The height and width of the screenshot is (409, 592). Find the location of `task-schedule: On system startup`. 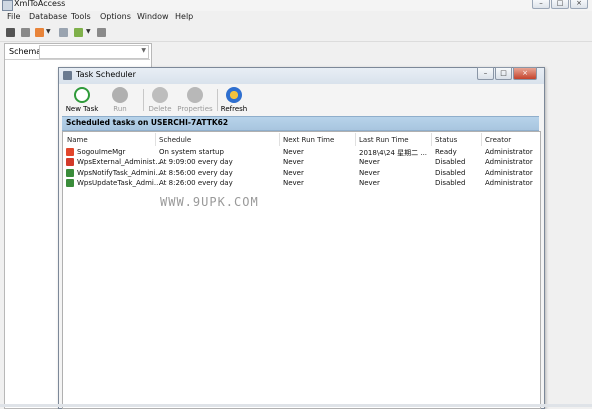

task-schedule: On system startup is located at coordinates (191, 152).